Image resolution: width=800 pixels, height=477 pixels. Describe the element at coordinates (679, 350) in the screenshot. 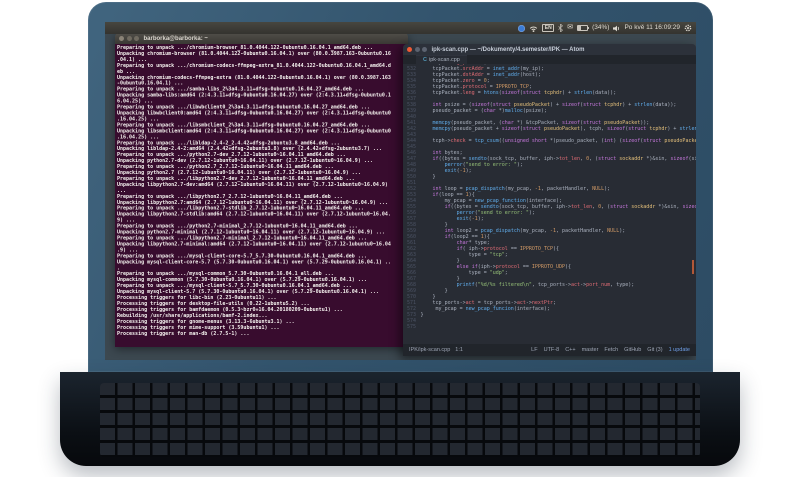

I see `status-item-1-update: 1 update` at that location.